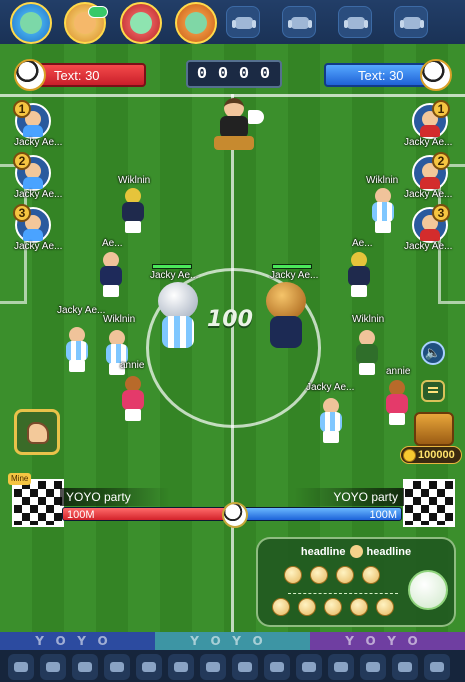  Describe the element at coordinates (20, 479) in the screenshot. I see `mine-tag: Mine` at that location.